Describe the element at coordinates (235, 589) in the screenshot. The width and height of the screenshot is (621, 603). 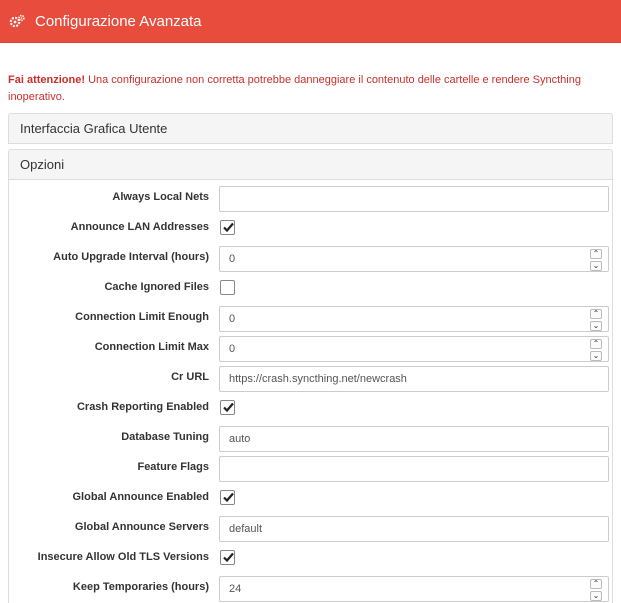
I see `option-value: 24` at that location.